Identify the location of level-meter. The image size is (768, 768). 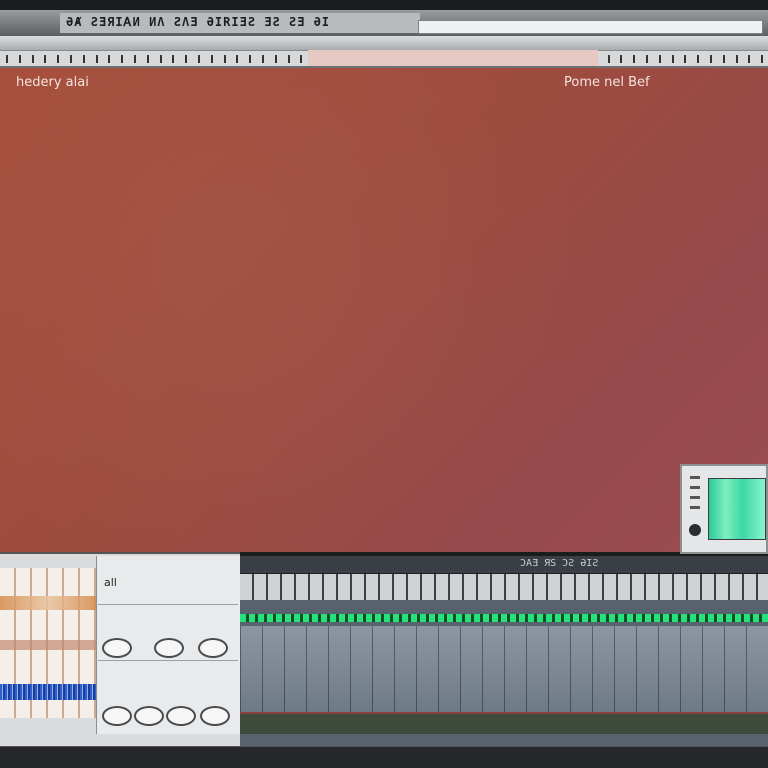
(504, 618).